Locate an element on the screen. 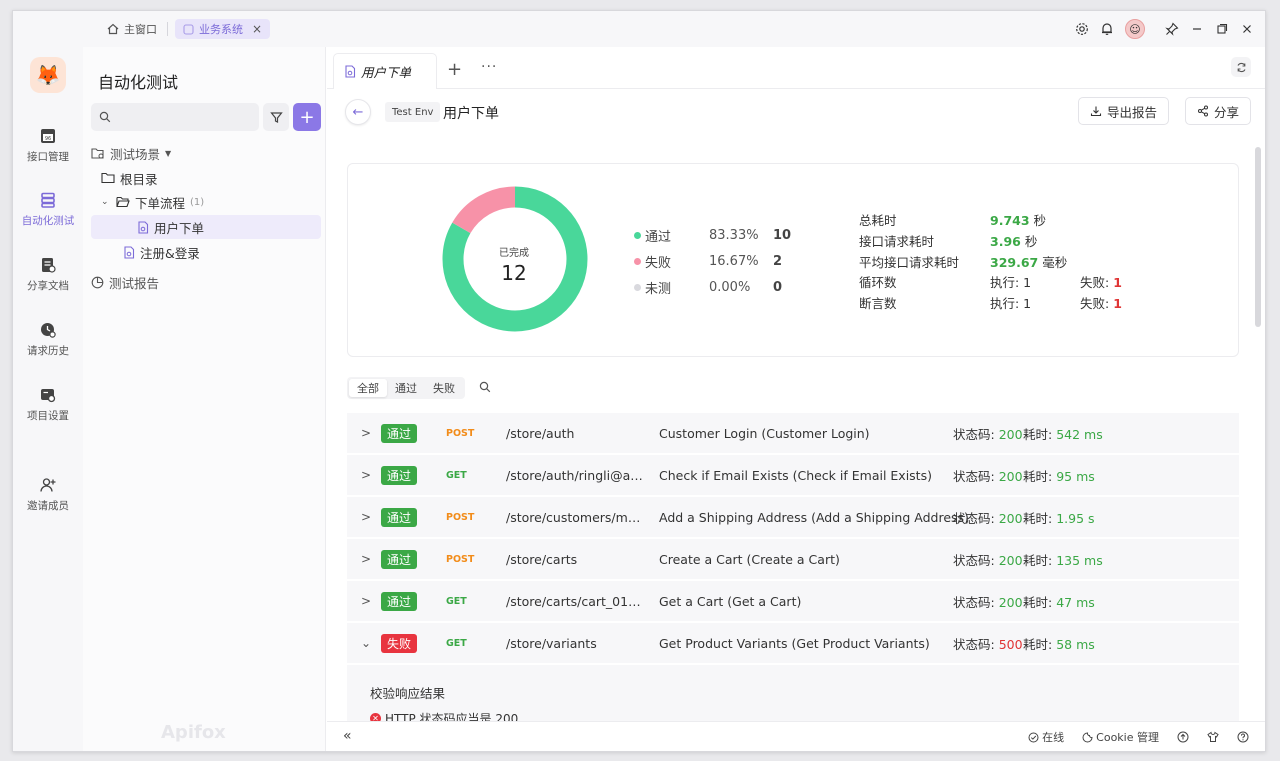  export-report-button: 导出报告 is located at coordinates (1123, 111).